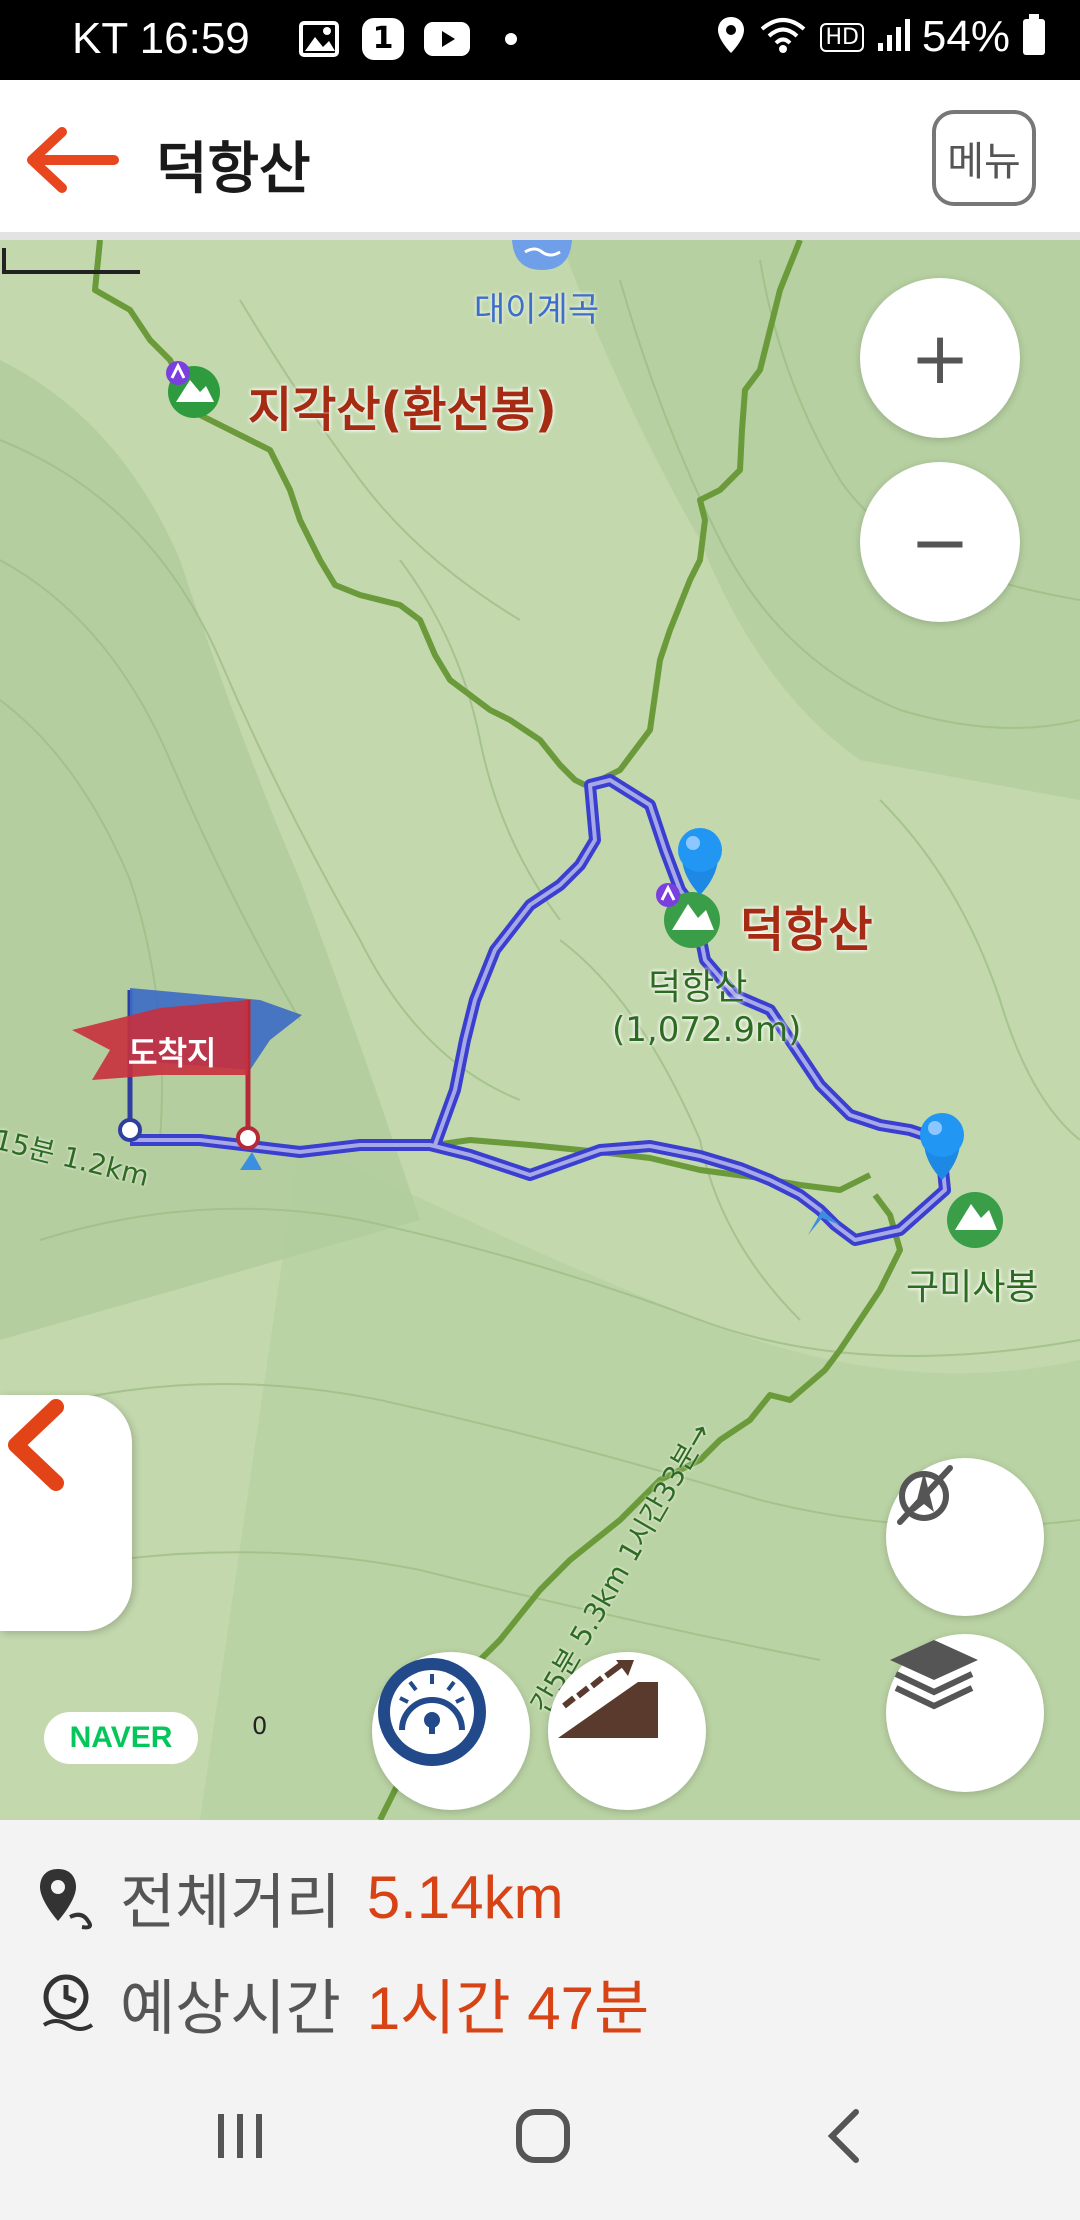  What do you see at coordinates (893, 37) in the screenshot?
I see `signal-icon` at bounding box center [893, 37].